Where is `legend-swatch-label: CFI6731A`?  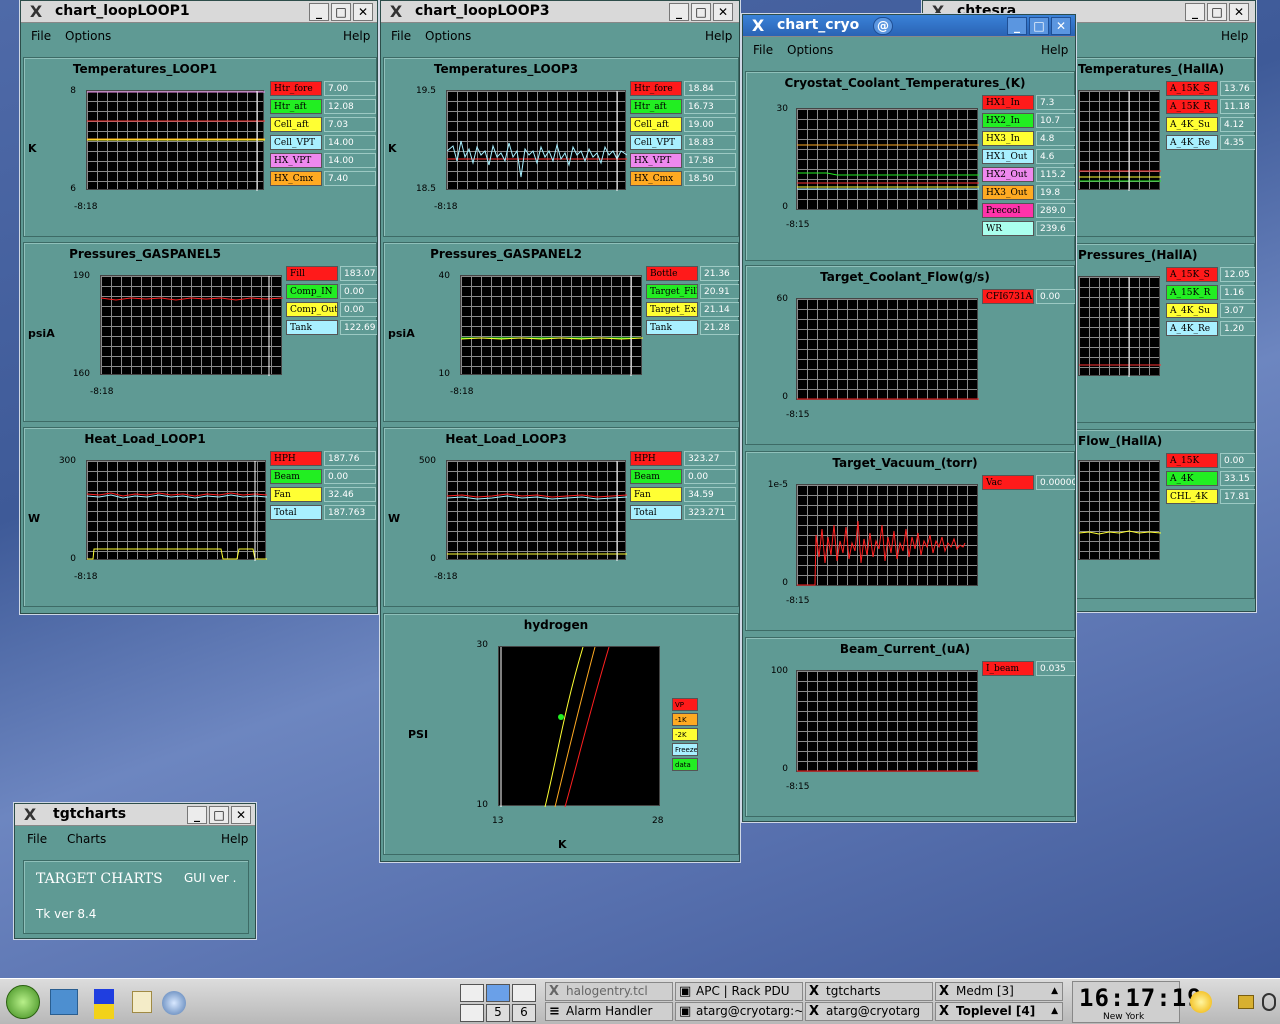
legend-swatch-label: CFI6731A is located at coordinates (1008, 296).